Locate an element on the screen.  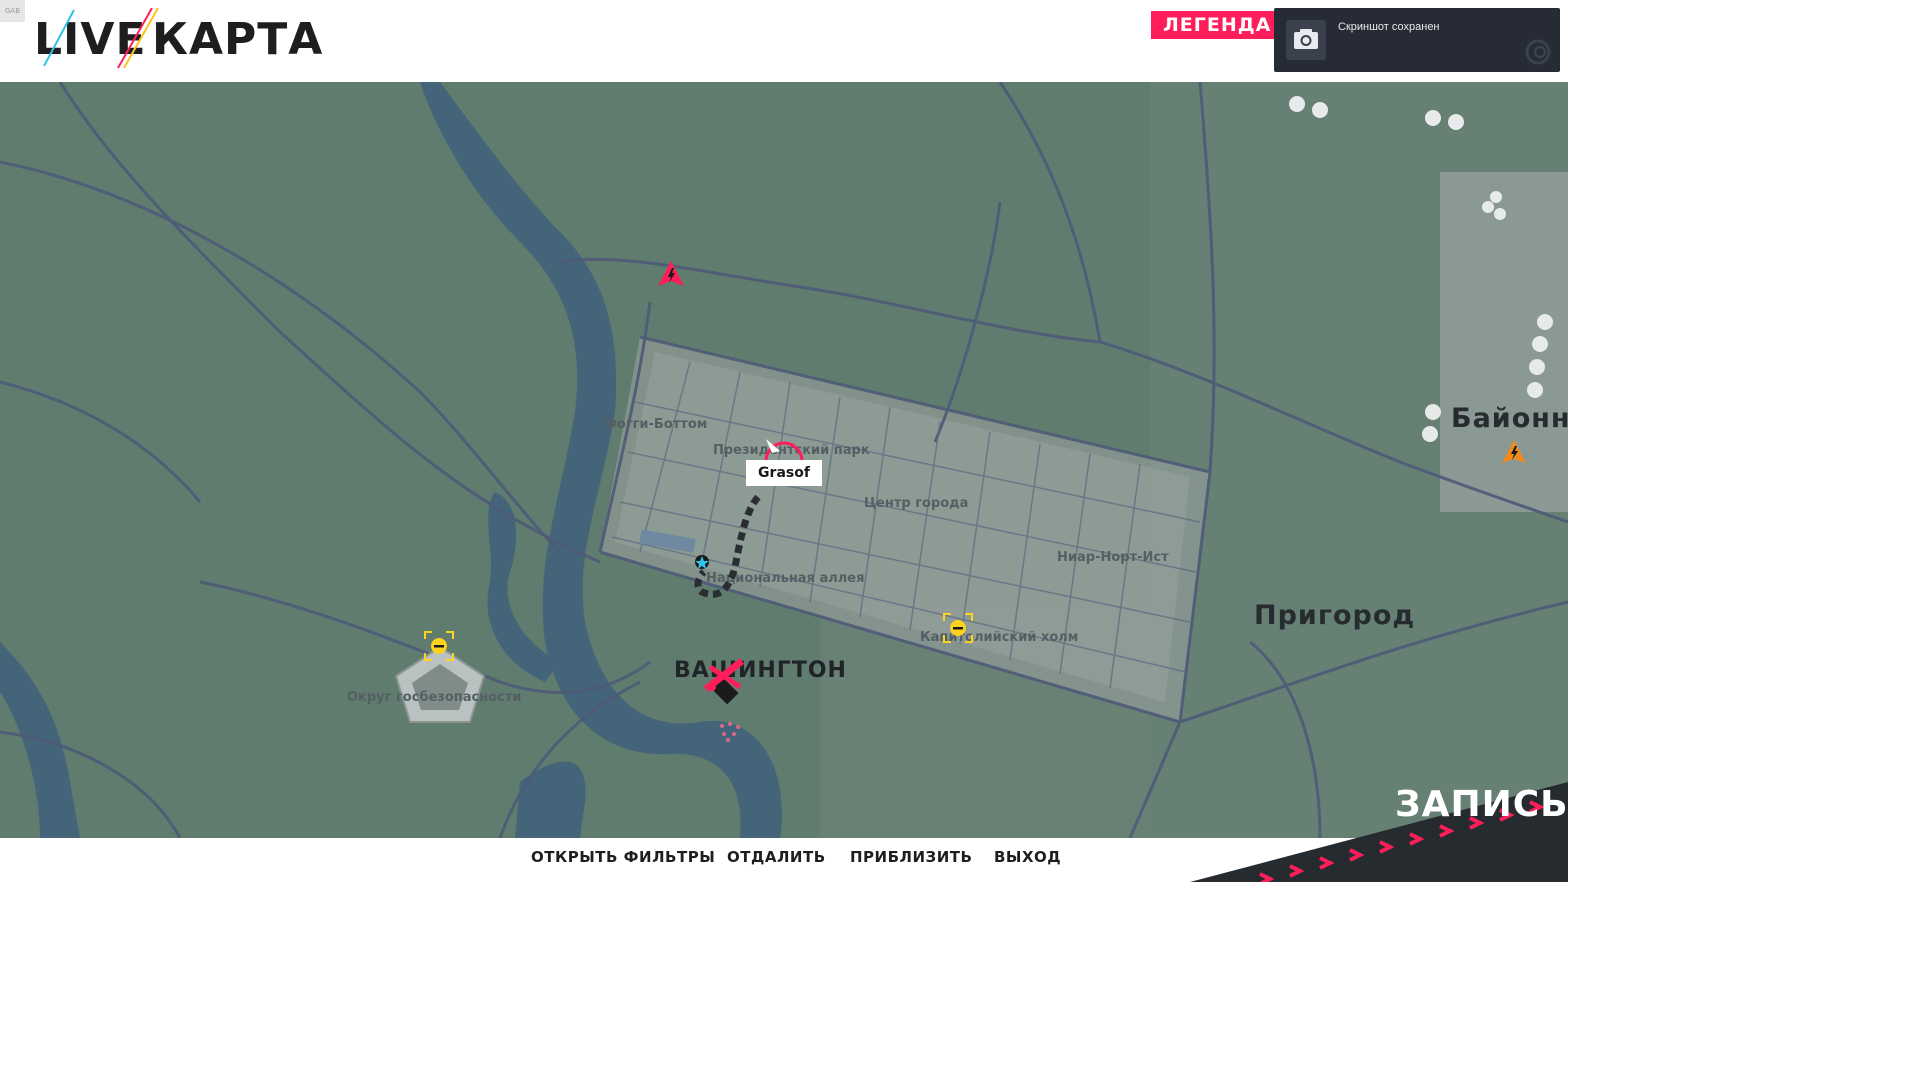
stronghold-icon is located at coordinates (725, 687).